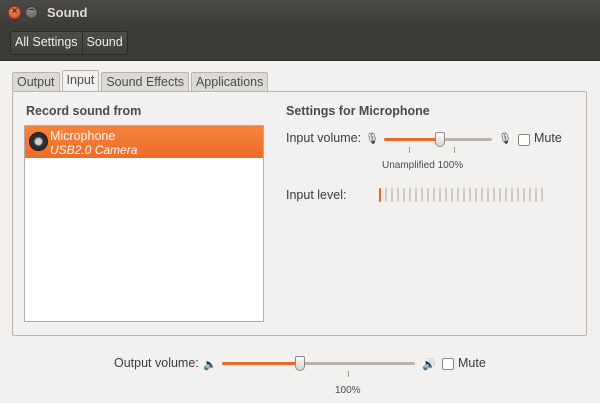  What do you see at coordinates (300, 43) in the screenshot?
I see `toolbar: All Settings Sound` at bounding box center [300, 43].